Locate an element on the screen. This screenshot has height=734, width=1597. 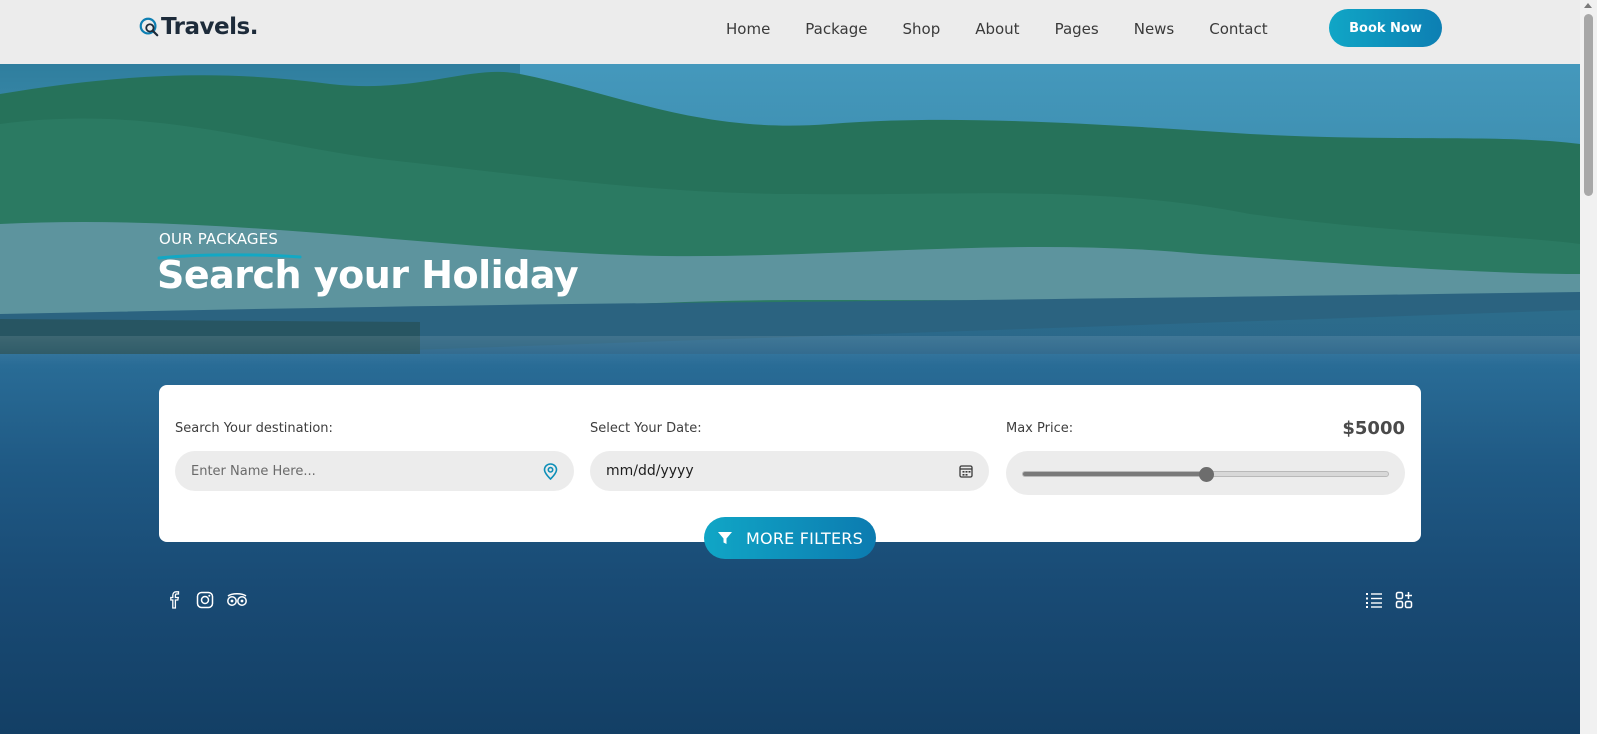
tripadvisor-icon is located at coordinates (237, 600).